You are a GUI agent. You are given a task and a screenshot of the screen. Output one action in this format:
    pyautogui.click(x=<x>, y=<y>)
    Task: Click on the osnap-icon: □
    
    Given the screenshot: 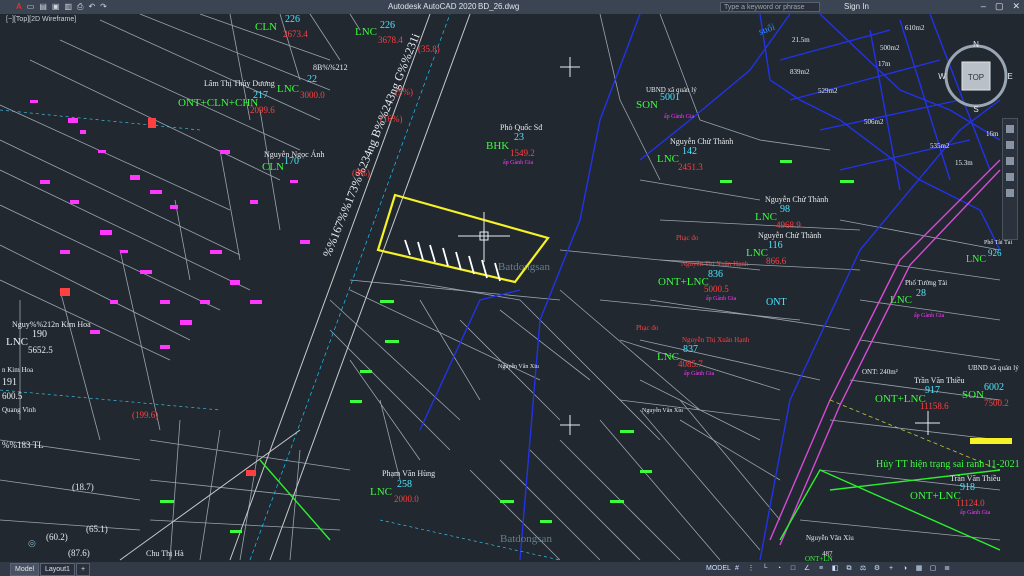 What is the action you would take?
    pyautogui.click(x=793, y=568)
    